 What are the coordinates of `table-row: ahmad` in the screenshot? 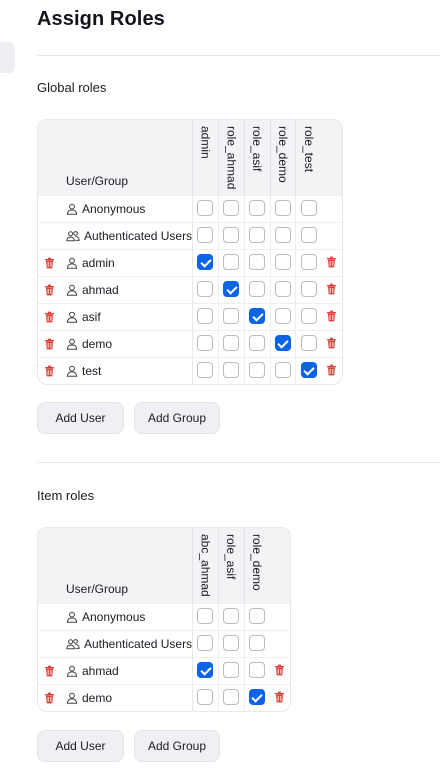 It's located at (190, 289).